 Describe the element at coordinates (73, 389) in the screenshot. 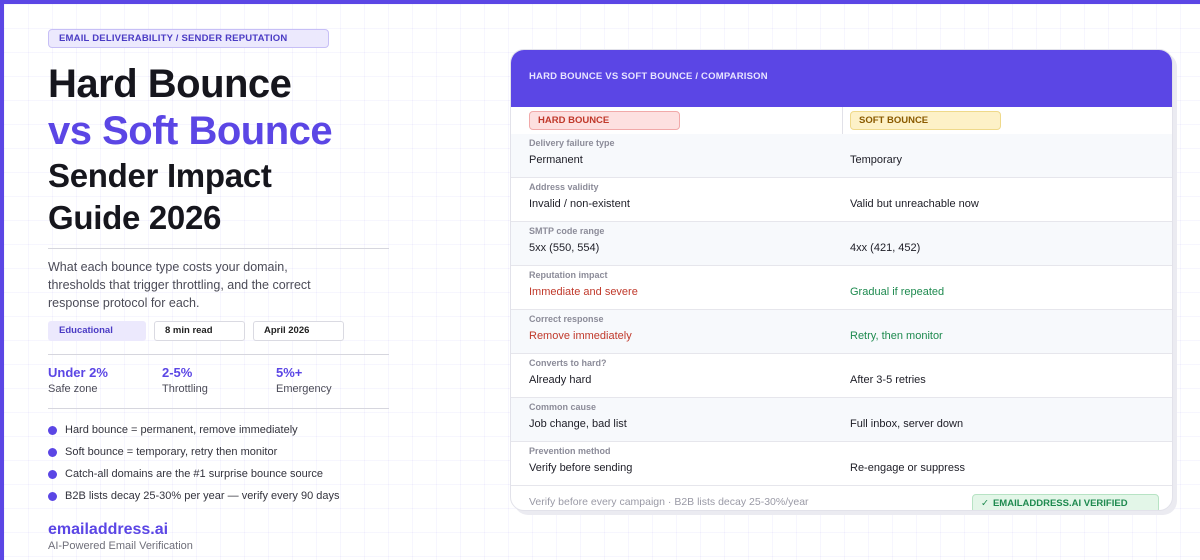

I see `stat-label: Safe zone` at that location.